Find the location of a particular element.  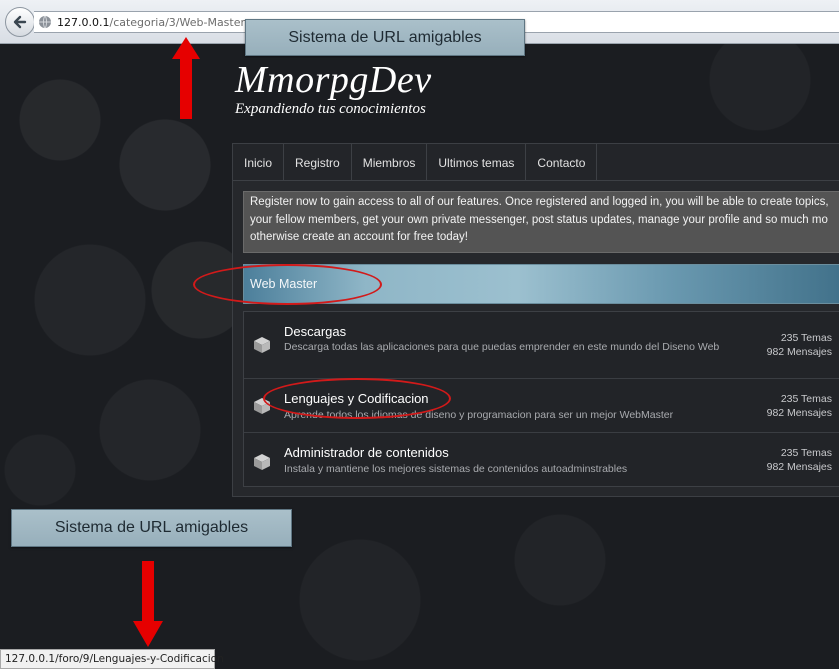

forum-title-link: Descargas is located at coordinates (315, 331).